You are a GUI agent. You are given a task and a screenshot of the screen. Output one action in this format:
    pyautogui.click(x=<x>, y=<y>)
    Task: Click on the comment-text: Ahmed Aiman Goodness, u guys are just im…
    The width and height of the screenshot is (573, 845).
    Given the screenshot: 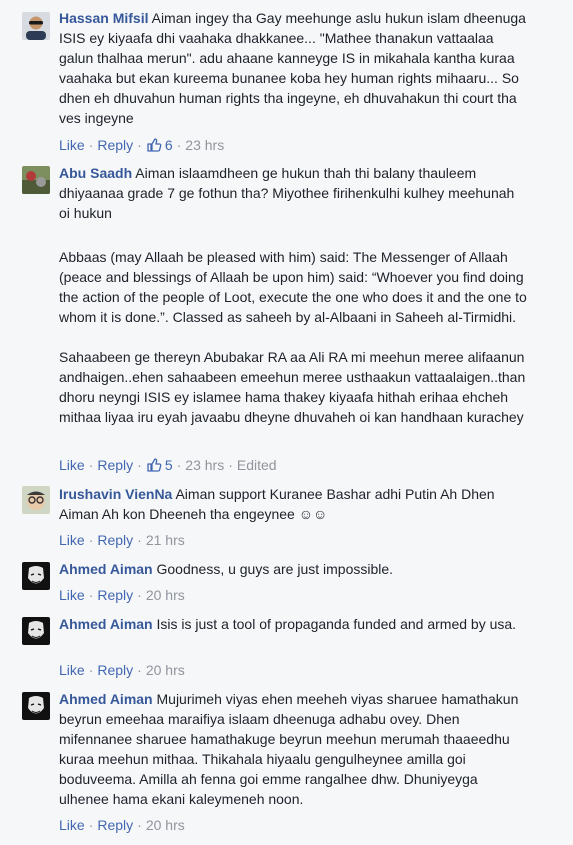 What is the action you would take?
    pyautogui.click(x=294, y=569)
    